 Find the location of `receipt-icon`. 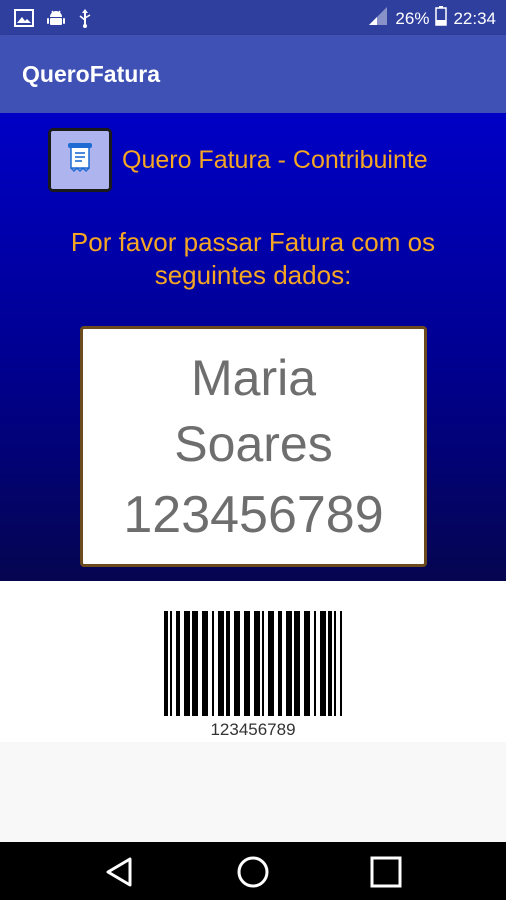

receipt-icon is located at coordinates (80, 160).